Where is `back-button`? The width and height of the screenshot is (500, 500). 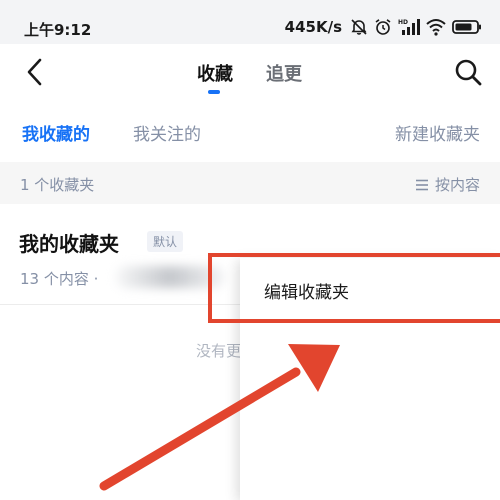 back-button is located at coordinates (36, 72).